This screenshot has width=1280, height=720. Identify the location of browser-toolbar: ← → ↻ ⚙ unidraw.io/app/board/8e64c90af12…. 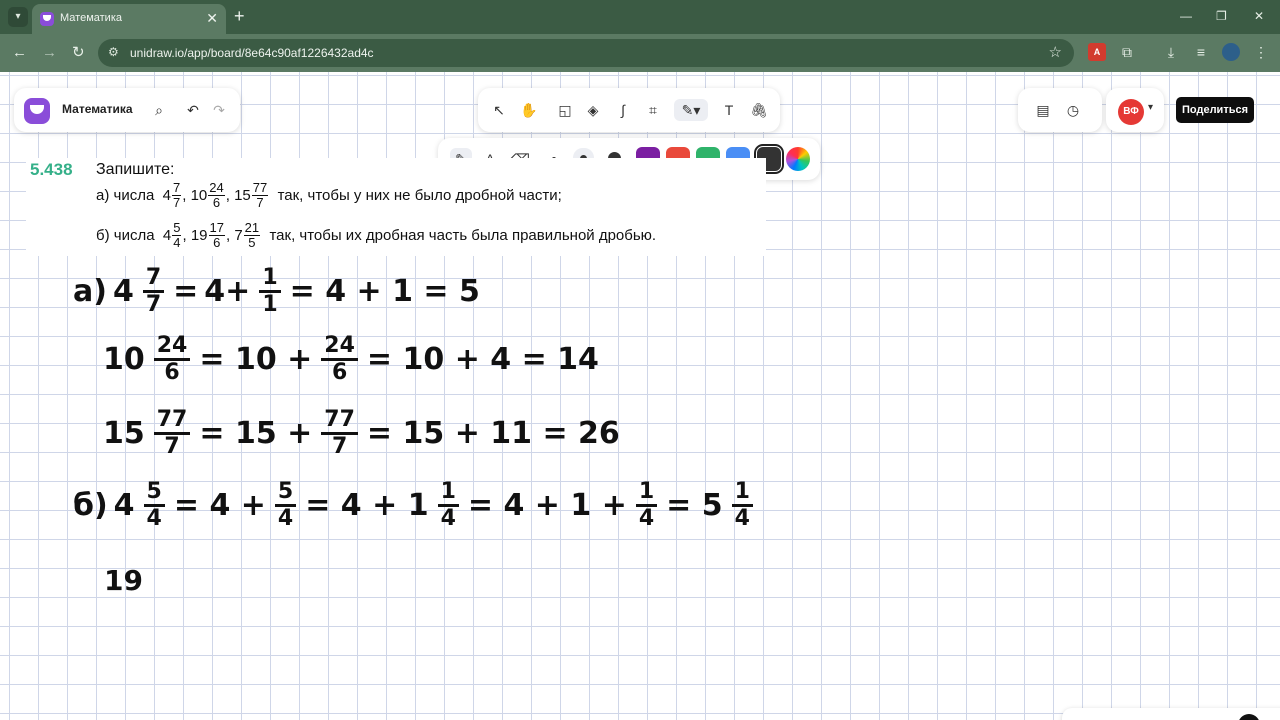
(640, 53).